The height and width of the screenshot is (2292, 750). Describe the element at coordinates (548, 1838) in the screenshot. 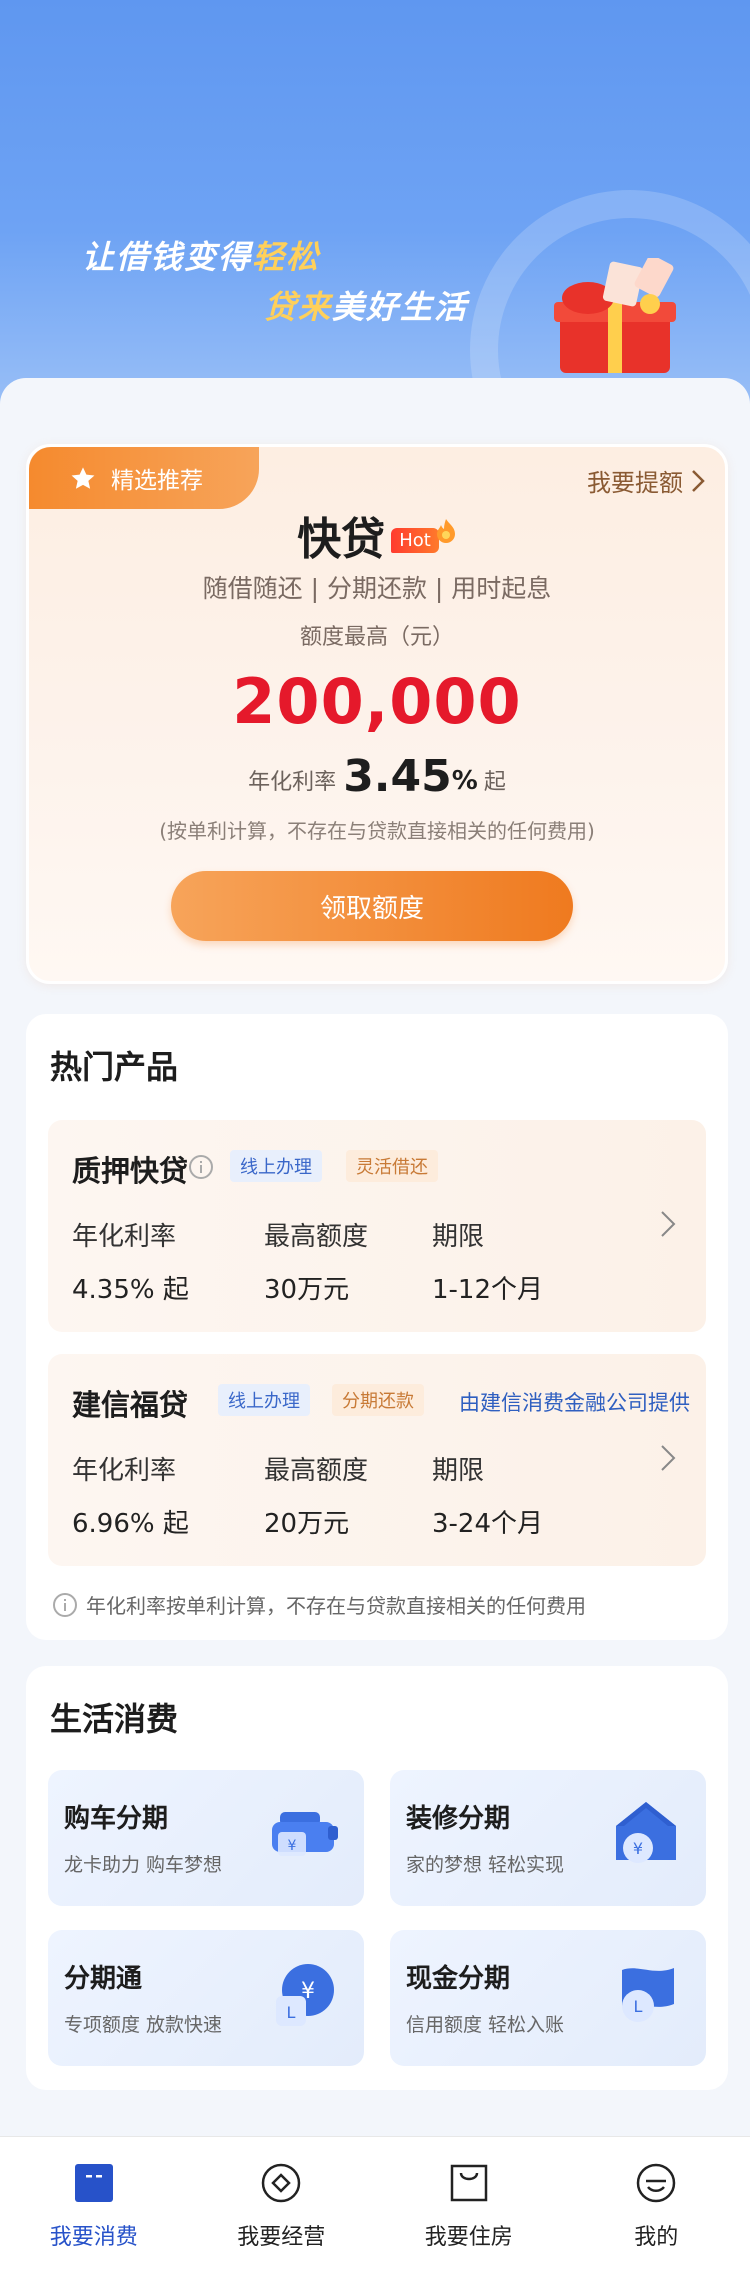

I see `tile-renovation-installment: 装修分期 家的梦想 轻松实现 ¥` at that location.